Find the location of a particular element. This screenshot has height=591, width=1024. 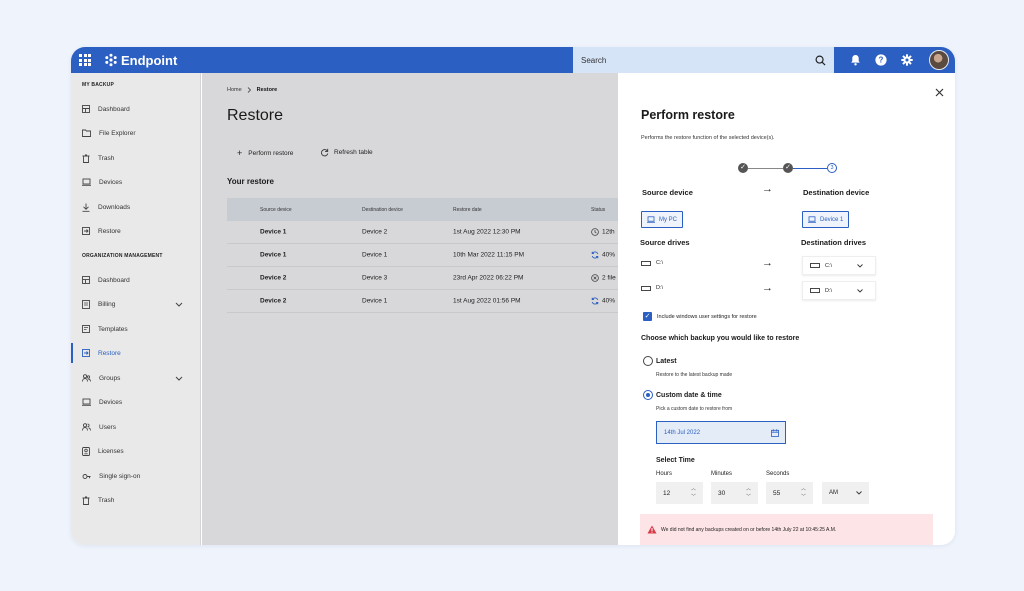

sidebar-item-groups: Groups is located at coordinates (136, 378).